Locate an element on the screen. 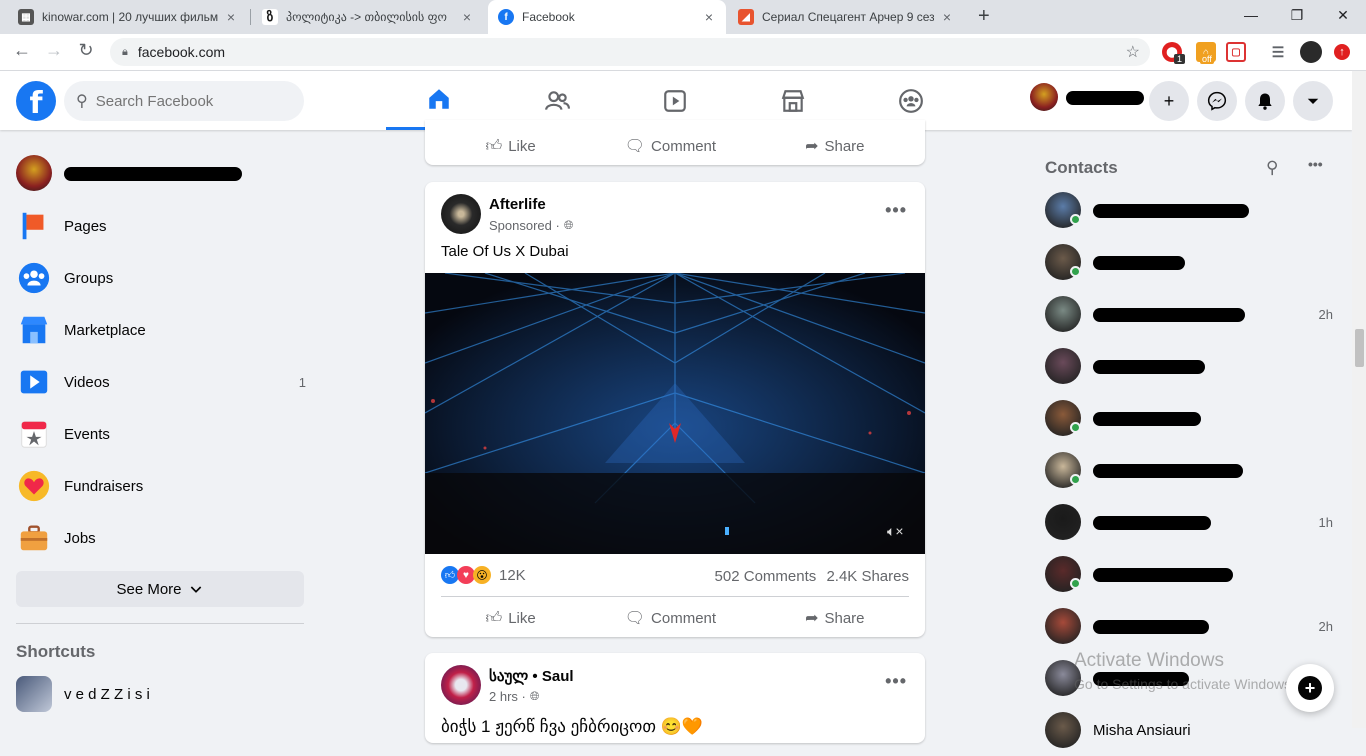 This screenshot has width=1366, height=756. scrollbar-thumb is located at coordinates (1359, 348).